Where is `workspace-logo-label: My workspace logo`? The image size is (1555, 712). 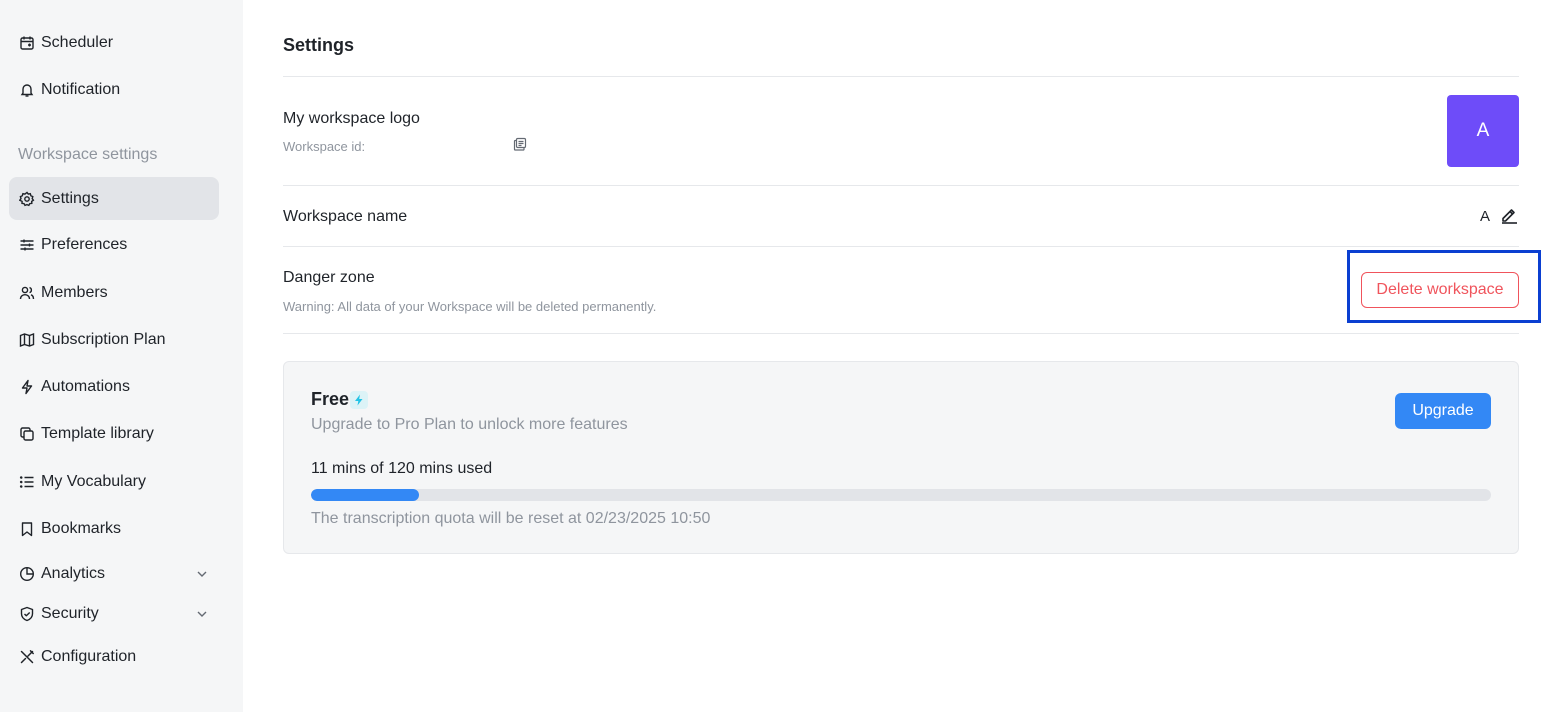
workspace-logo-label: My workspace logo is located at coordinates (351, 118).